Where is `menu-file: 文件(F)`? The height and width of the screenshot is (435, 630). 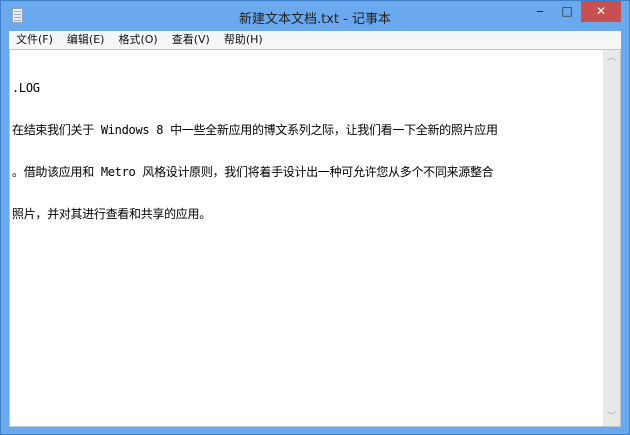 menu-file: 文件(F) is located at coordinates (34, 40).